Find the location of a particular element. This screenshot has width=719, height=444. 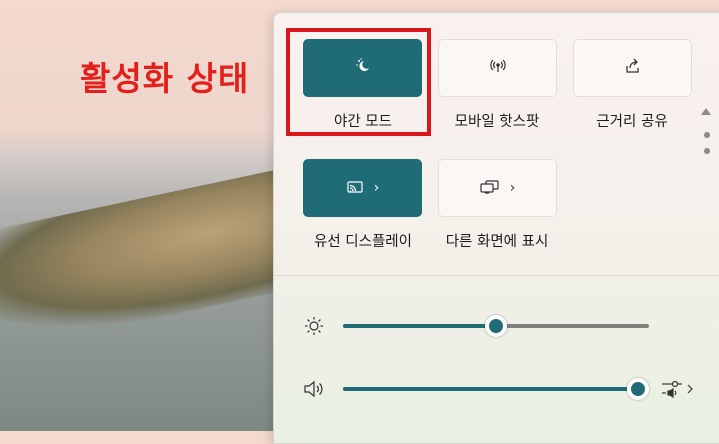

tile-label-cast: 유선 디스플레이 is located at coordinates (363, 242).